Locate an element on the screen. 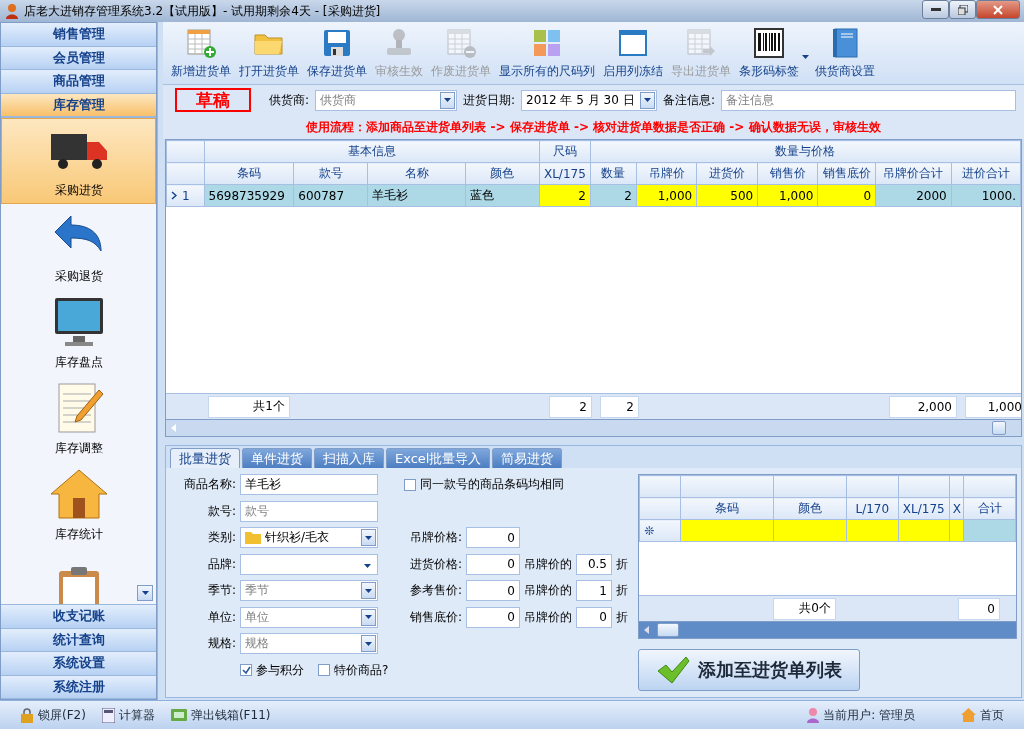 The height and width of the screenshot is (729, 1024). ratio-field: 0.5 is located at coordinates (594, 564).